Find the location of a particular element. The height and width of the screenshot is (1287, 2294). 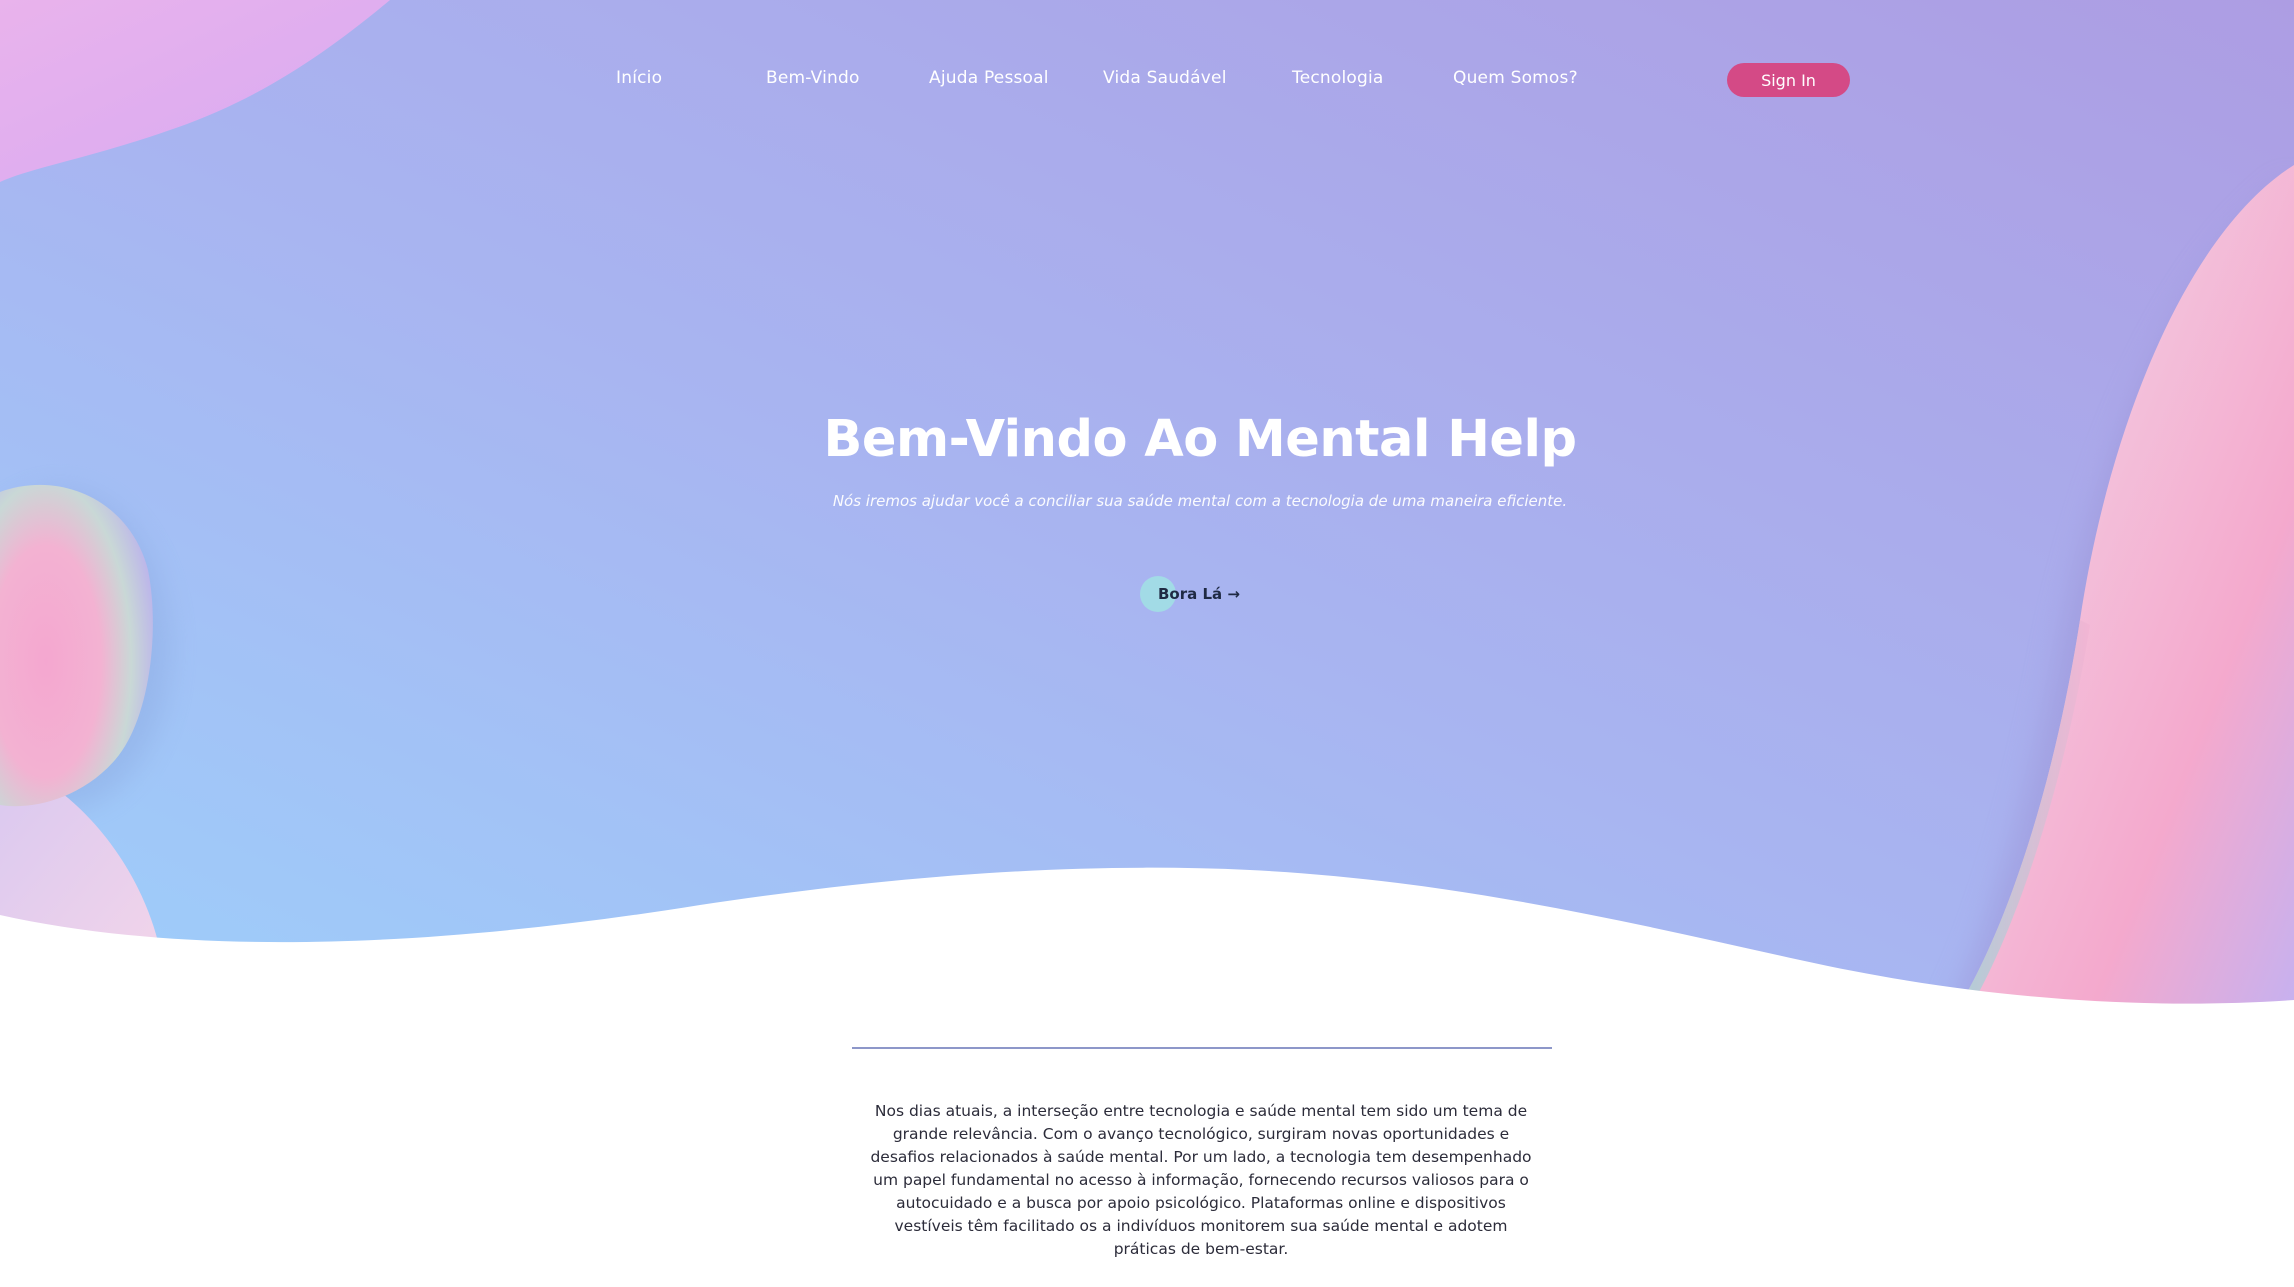

nav-item-quem-somos: Quem Somos? is located at coordinates (1515, 78).